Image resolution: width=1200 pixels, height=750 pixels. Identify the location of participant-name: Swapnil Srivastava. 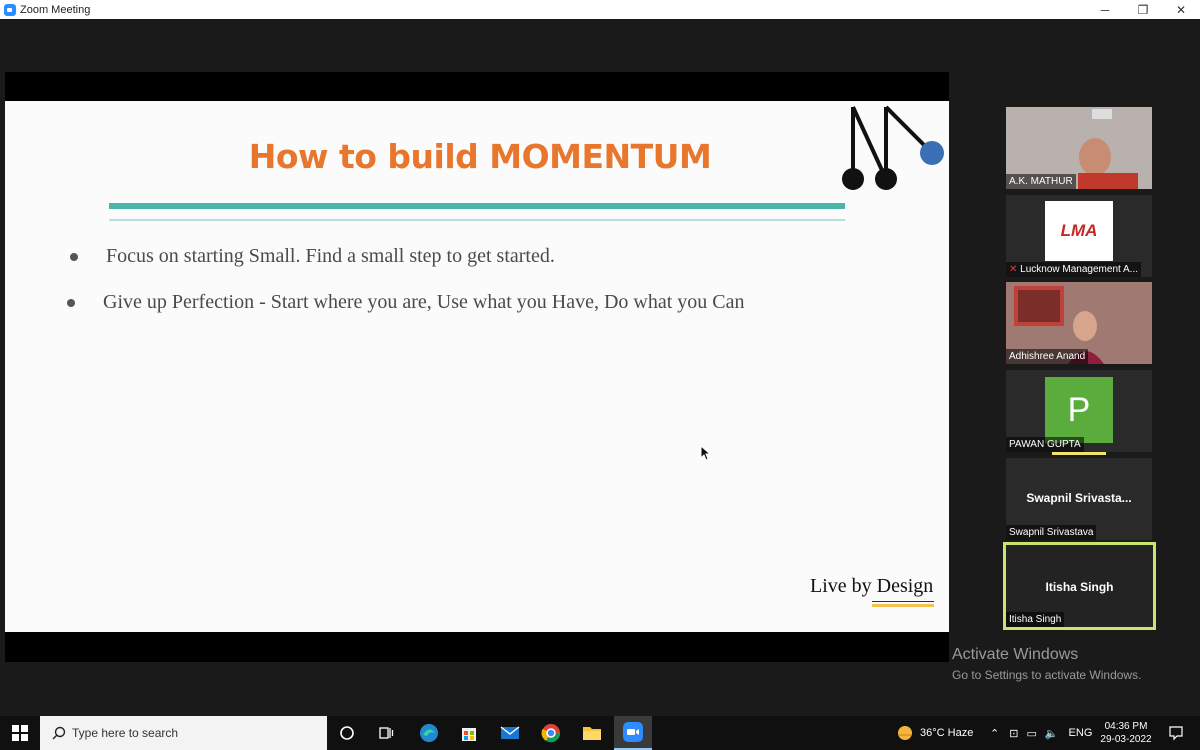
(1051, 532).